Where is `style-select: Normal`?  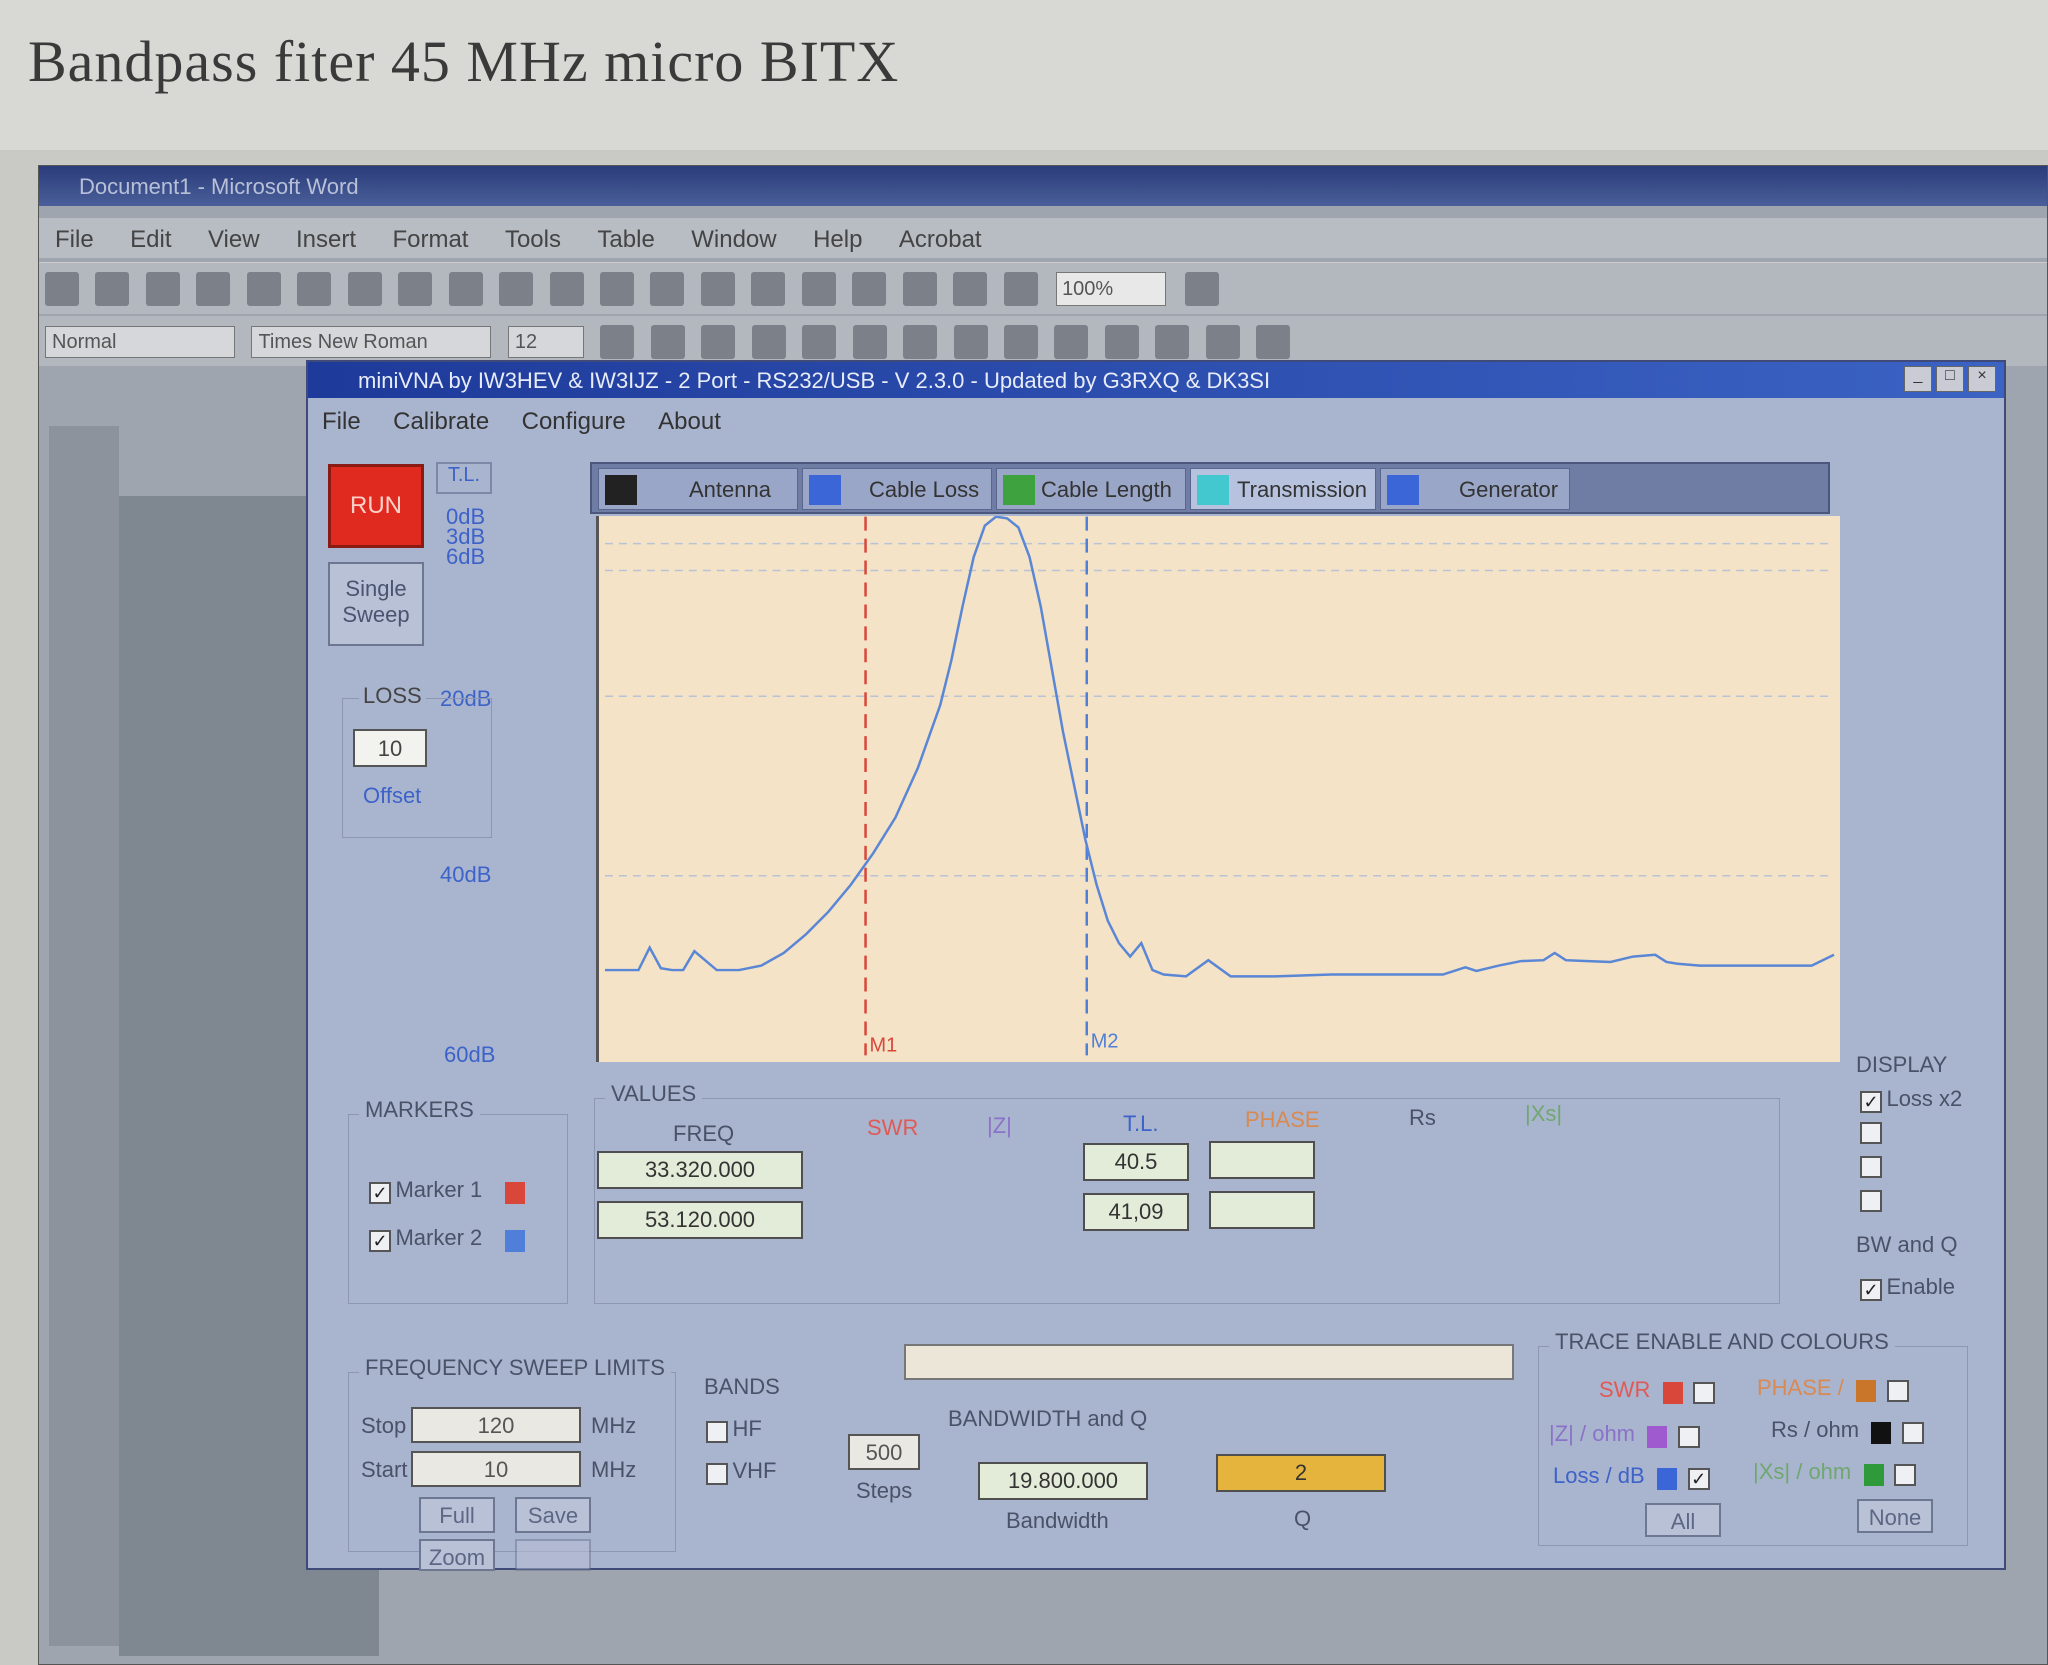
style-select: Normal is located at coordinates (140, 342).